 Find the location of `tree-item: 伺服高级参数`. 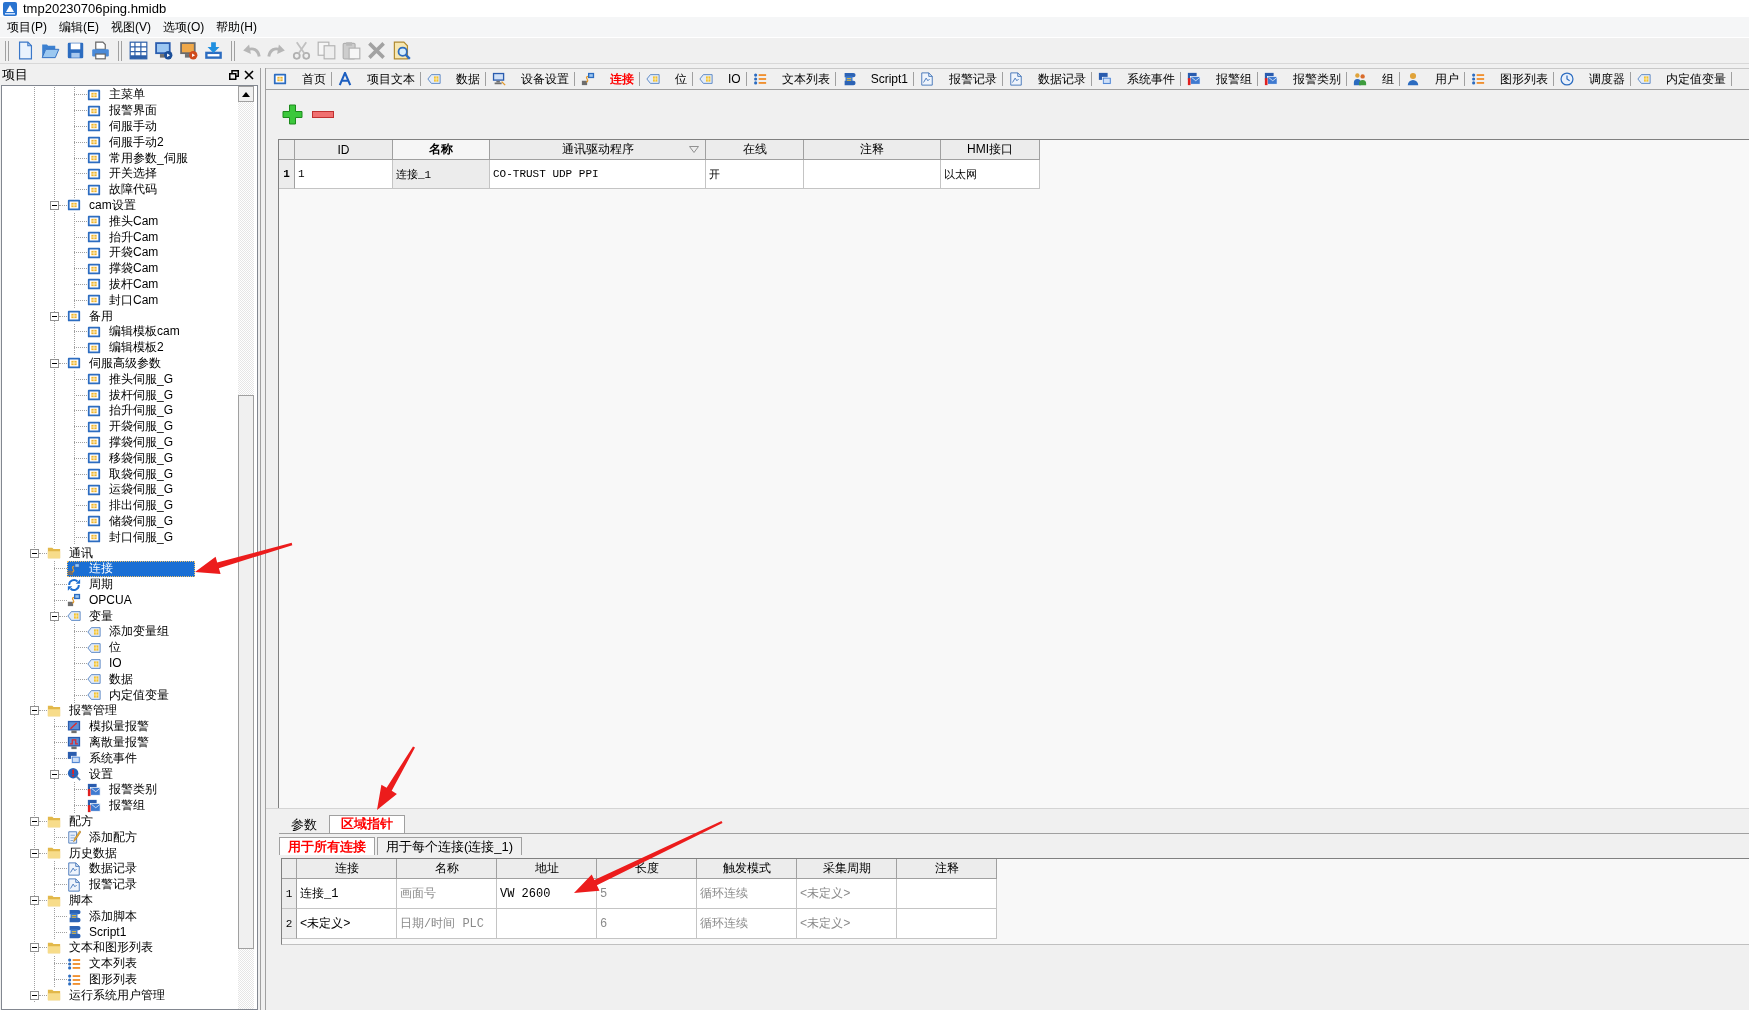

tree-item: 伺服高级参数 is located at coordinates (131, 363).